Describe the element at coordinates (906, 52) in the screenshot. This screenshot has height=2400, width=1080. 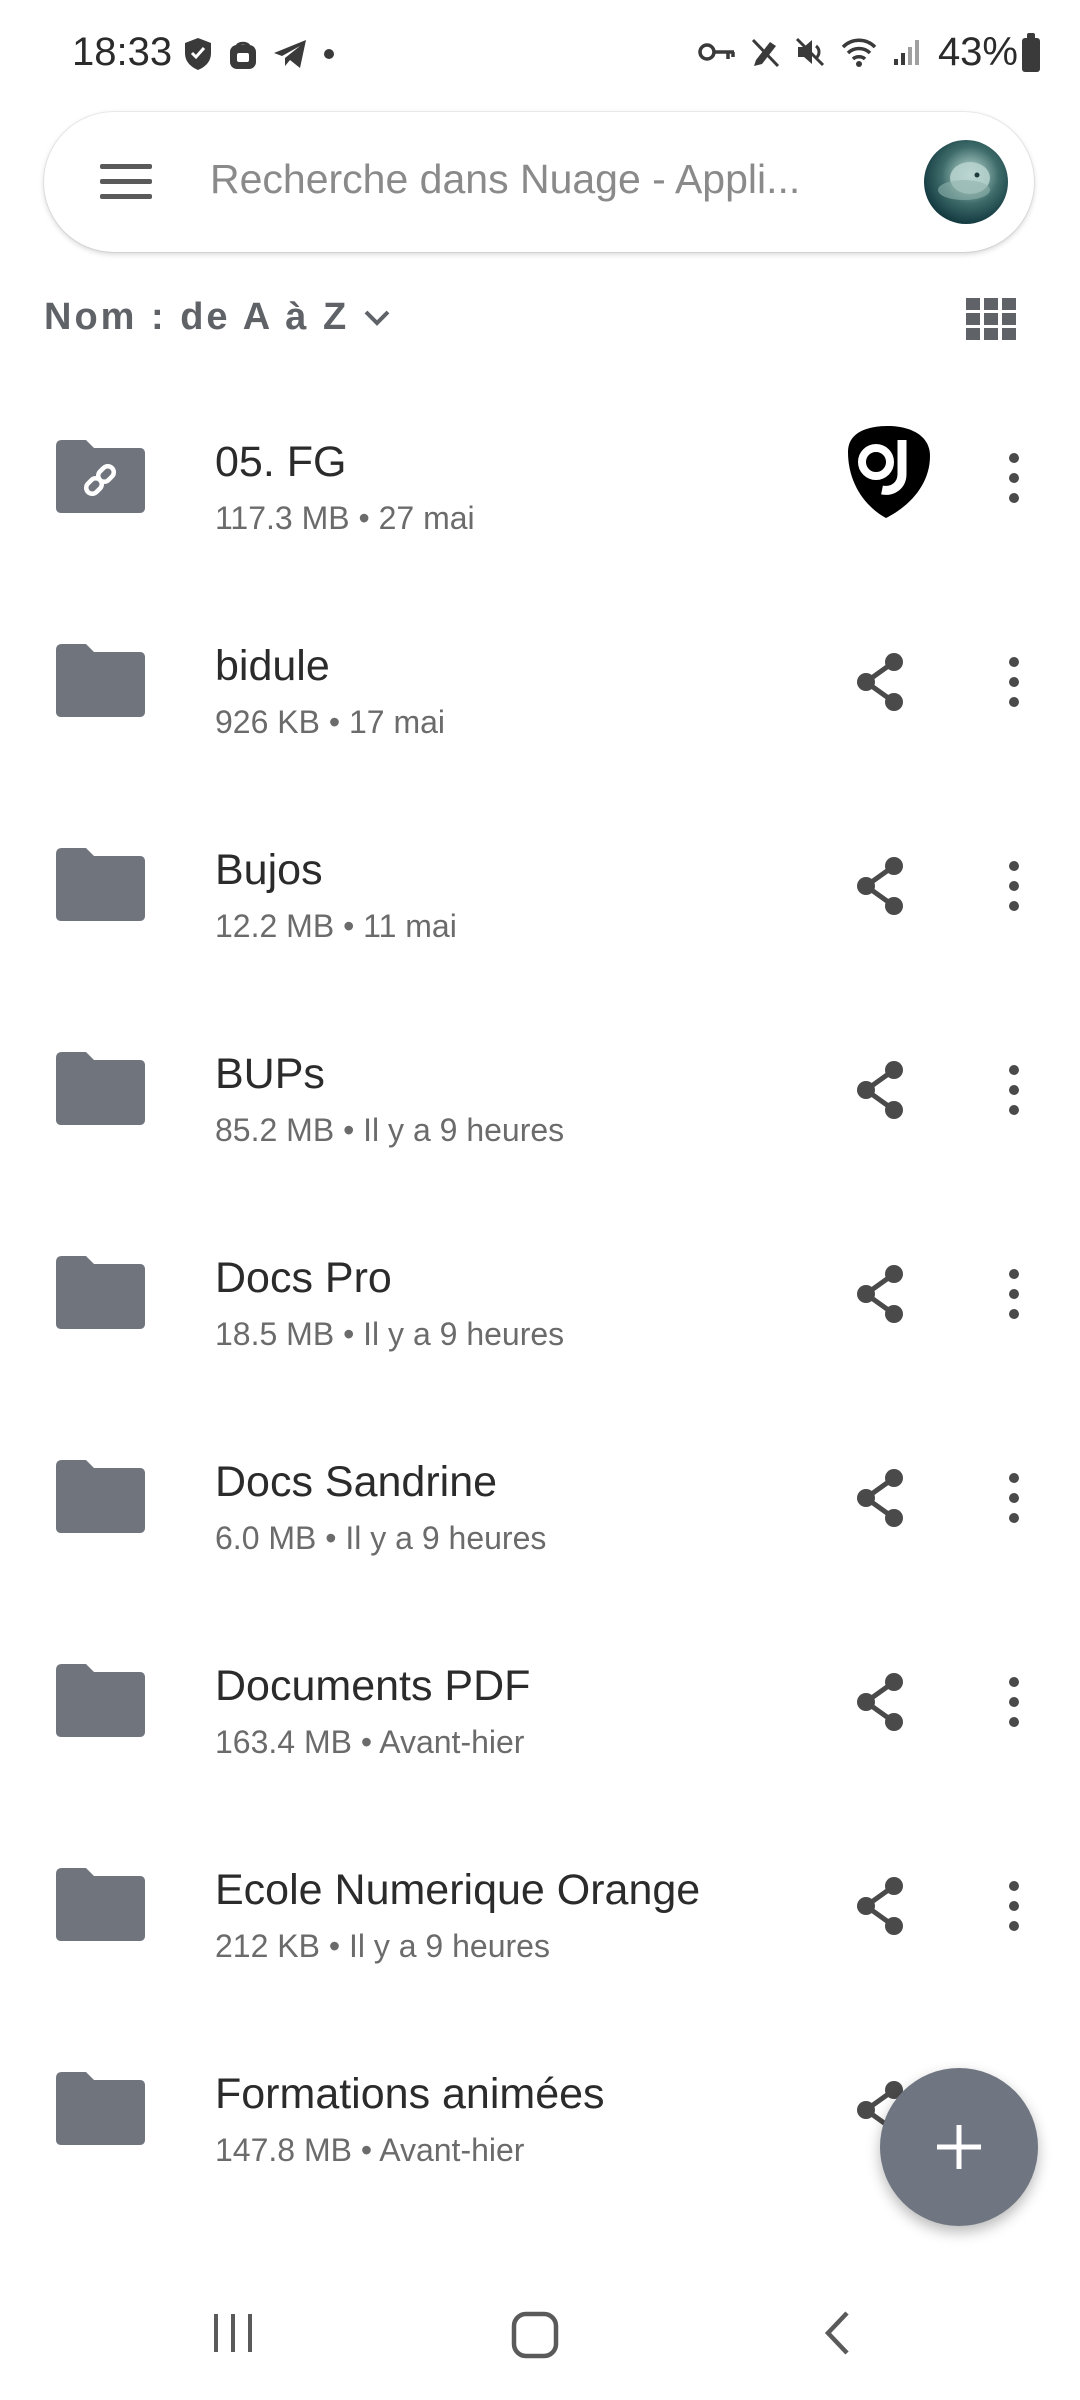
I see `signal-icon` at that location.